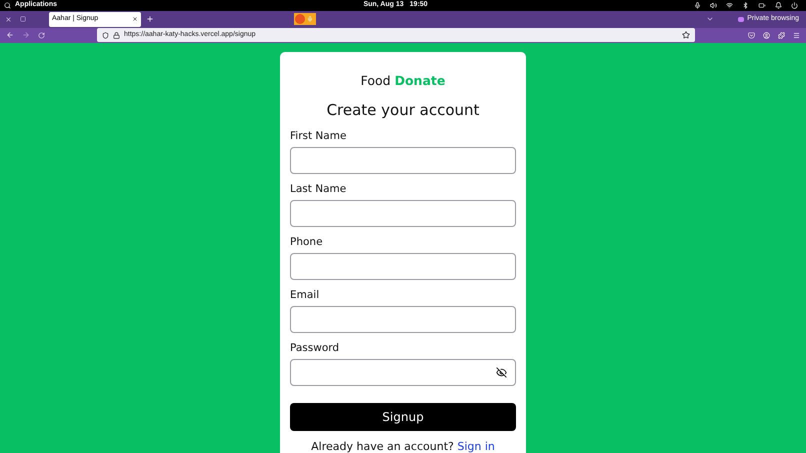 This screenshot has height=453, width=806. I want to click on search-icon, so click(7, 5).